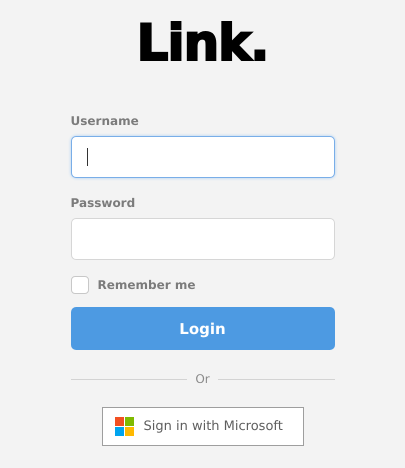 The height and width of the screenshot is (468, 405). What do you see at coordinates (103, 203) in the screenshot?
I see `field-label: Password` at bounding box center [103, 203].